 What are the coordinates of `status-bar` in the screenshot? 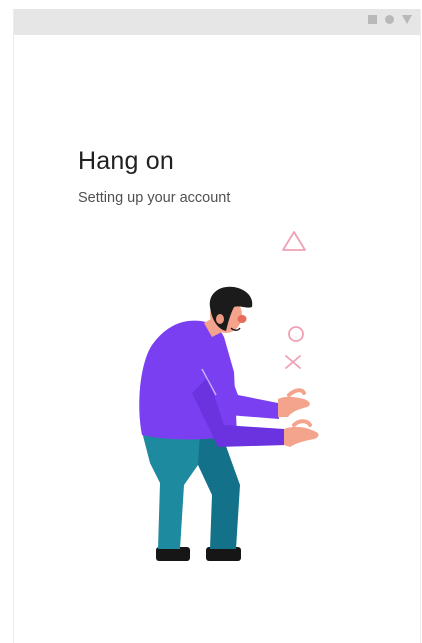 It's located at (217, 22).